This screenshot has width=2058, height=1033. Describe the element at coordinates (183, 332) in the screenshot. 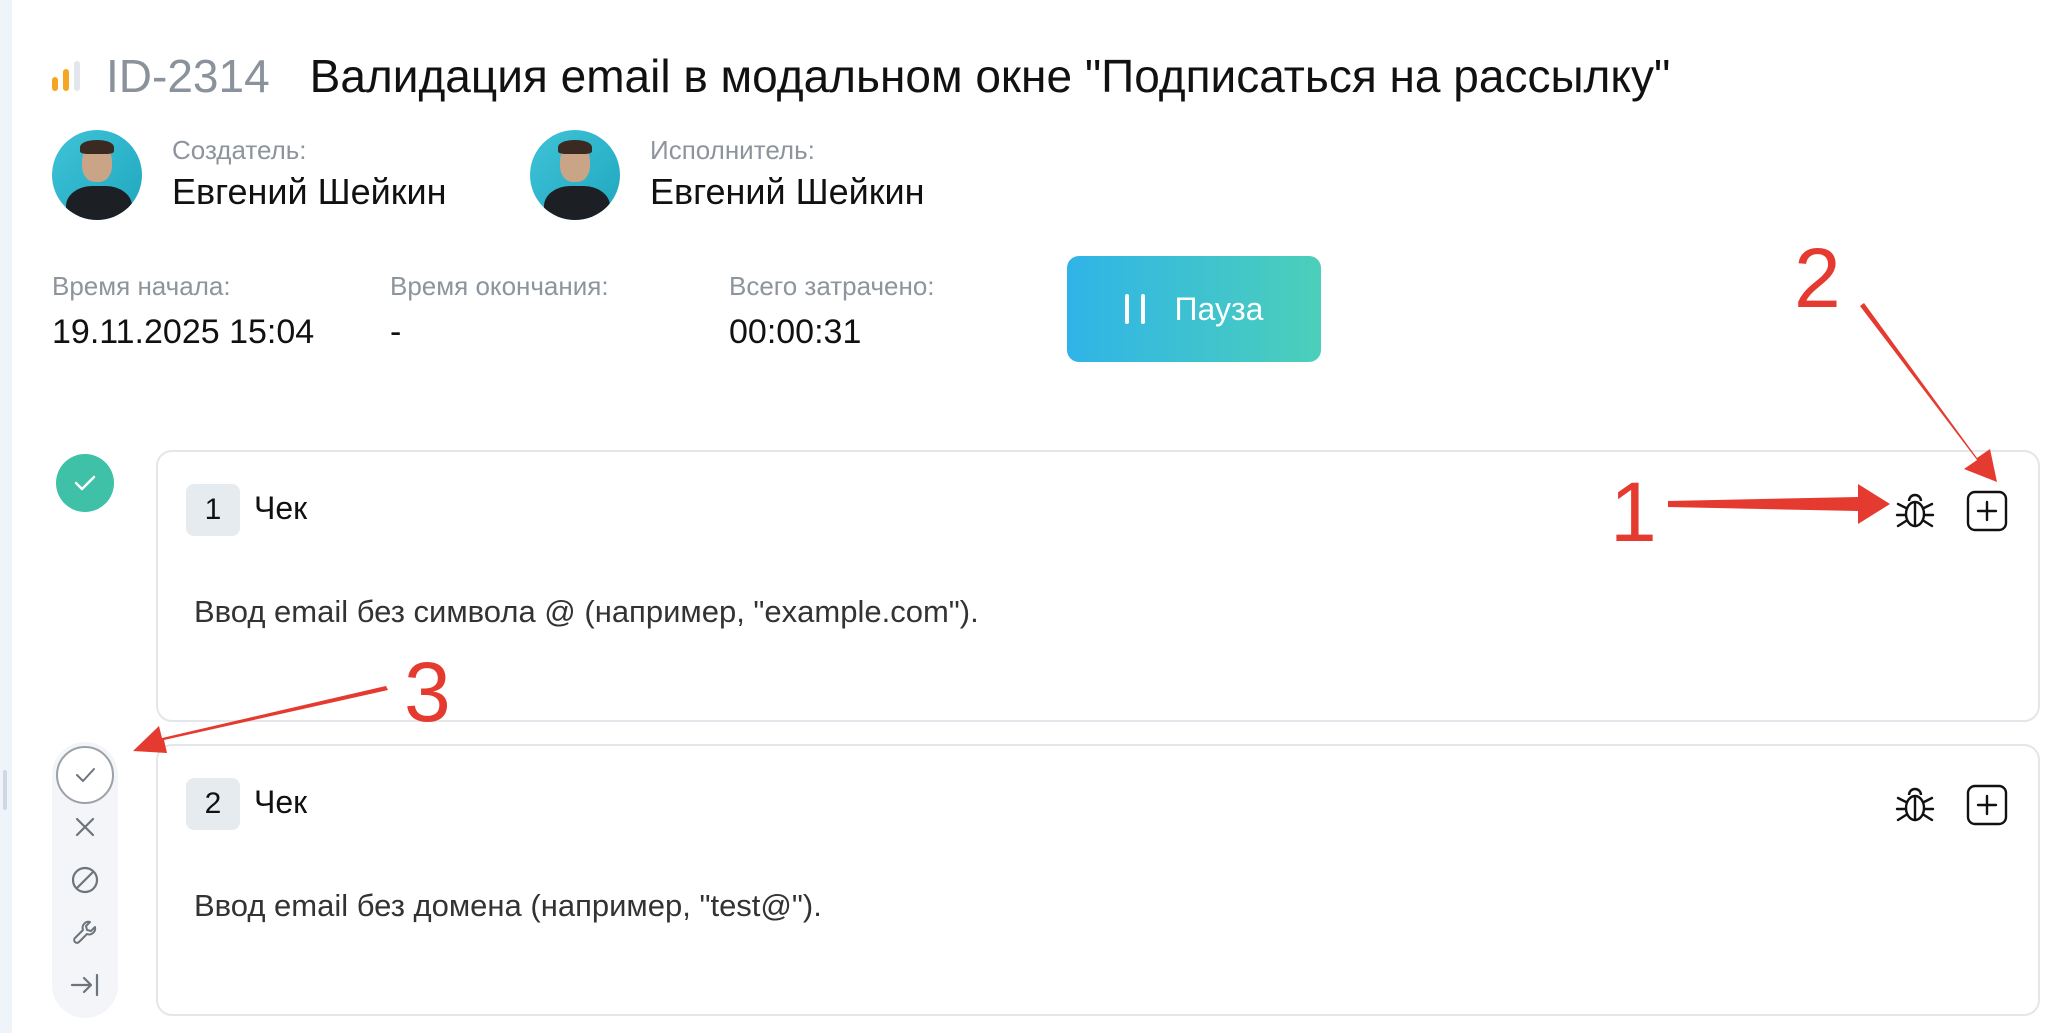

I see `start-time-value: 19.11.2025 15:04` at that location.